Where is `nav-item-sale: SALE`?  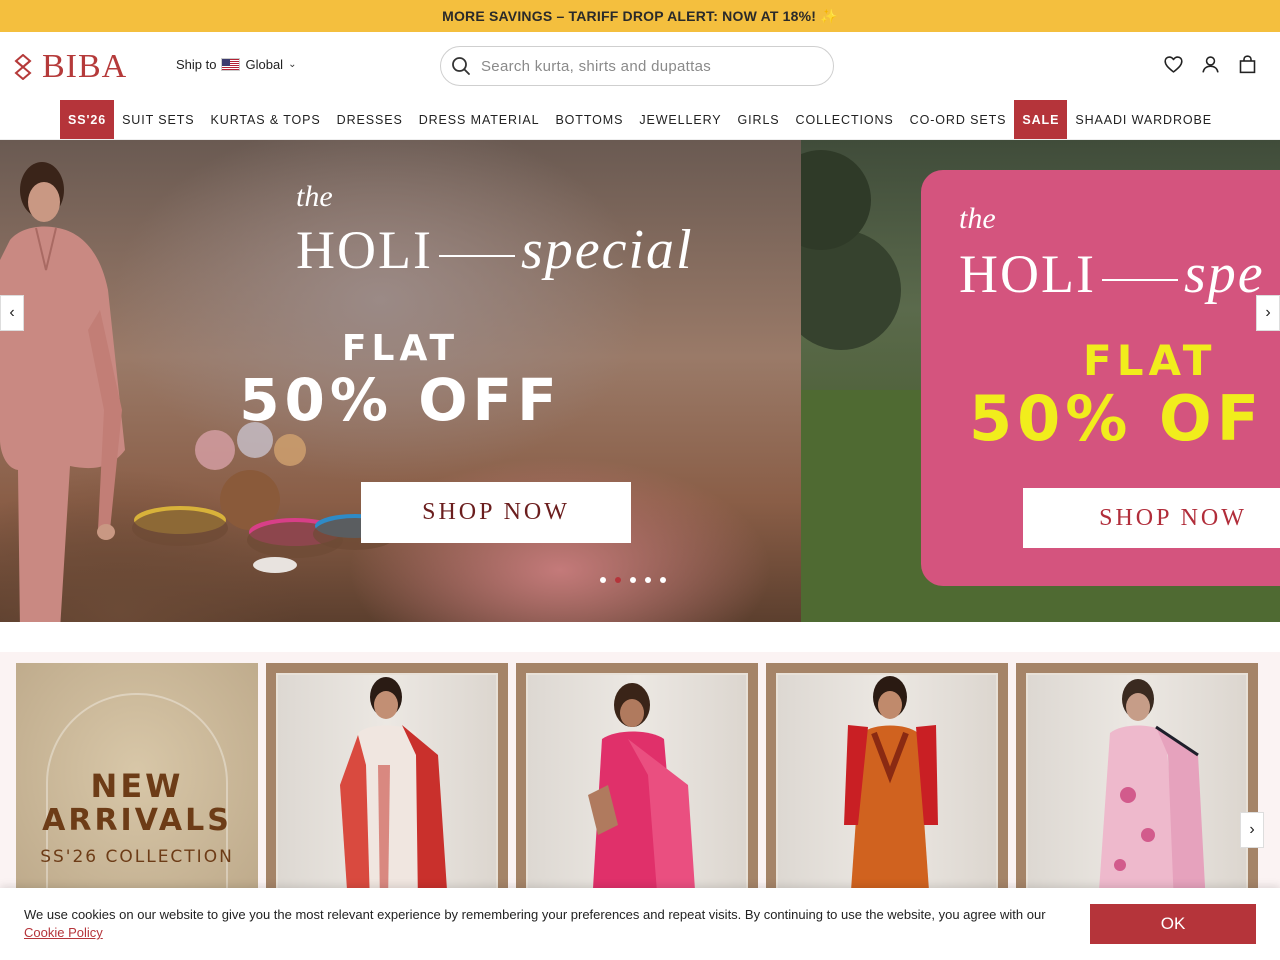 nav-item-sale: SALE is located at coordinates (1041, 119).